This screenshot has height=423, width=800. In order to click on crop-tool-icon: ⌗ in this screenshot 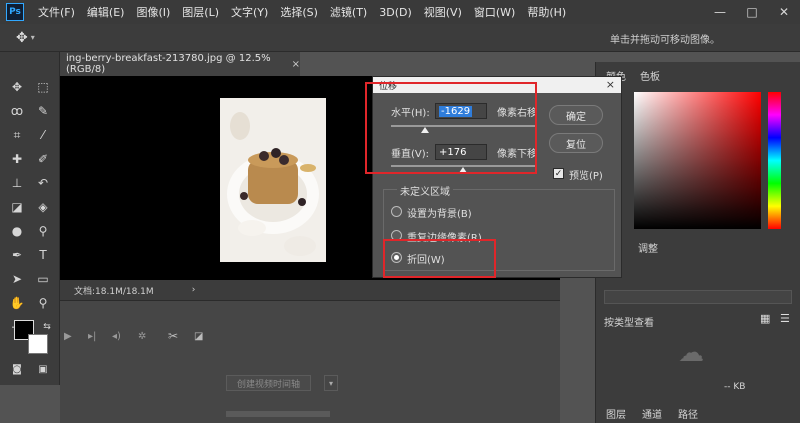, I will do `click(17, 135)`.